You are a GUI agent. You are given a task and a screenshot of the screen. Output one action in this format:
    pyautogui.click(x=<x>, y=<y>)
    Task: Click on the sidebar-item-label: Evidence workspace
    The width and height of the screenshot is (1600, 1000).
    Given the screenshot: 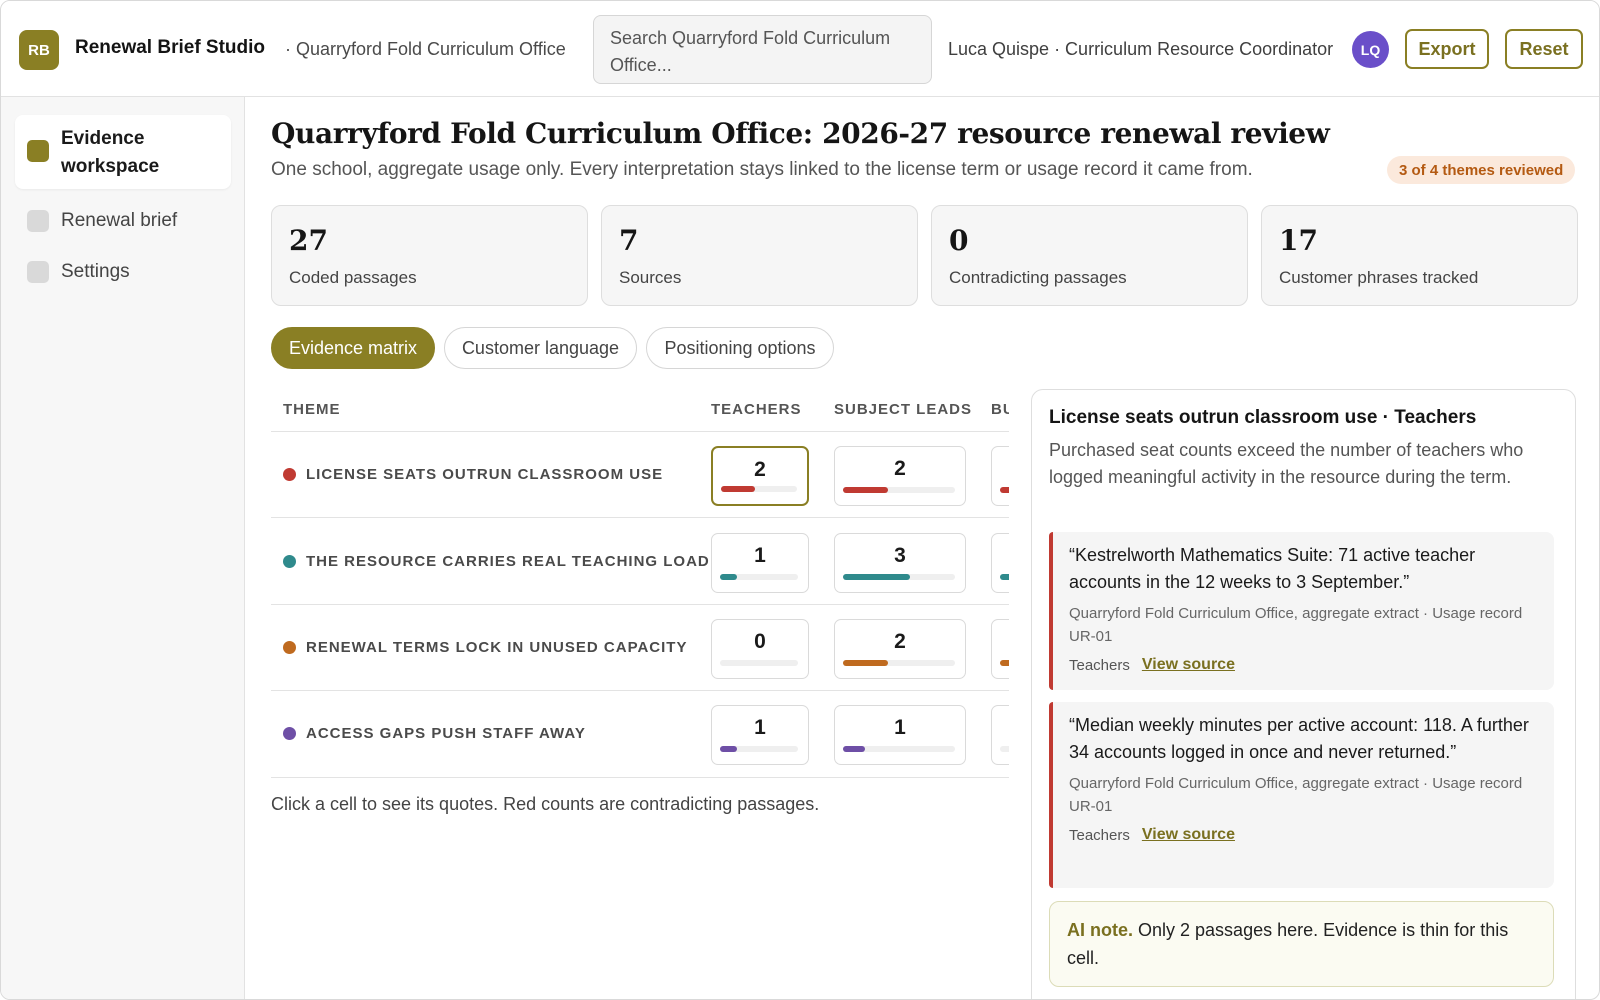 What is the action you would take?
    pyautogui.click(x=110, y=152)
    